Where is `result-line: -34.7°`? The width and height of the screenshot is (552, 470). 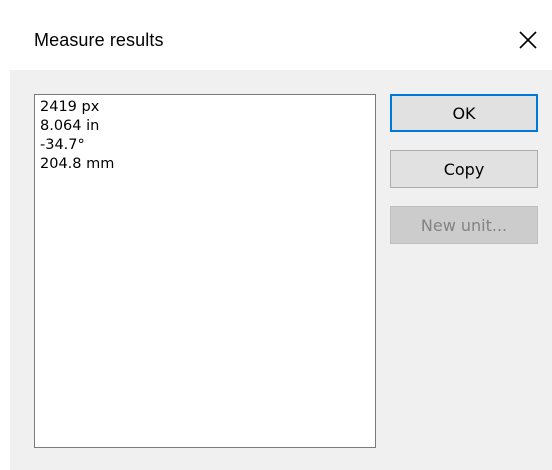 result-line: -34.7° is located at coordinates (62, 145).